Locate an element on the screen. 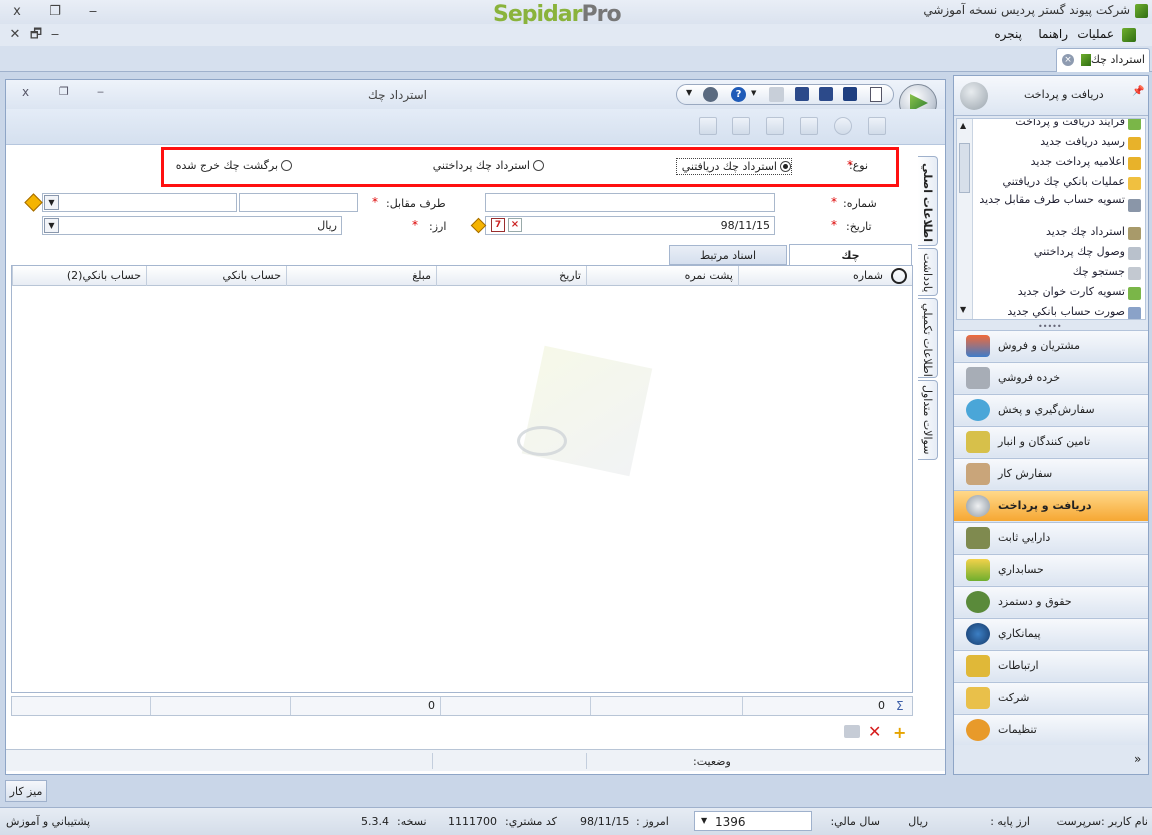 This screenshot has width=1152, height=835. pin-icon: 📌 is located at coordinates (1138, 91).